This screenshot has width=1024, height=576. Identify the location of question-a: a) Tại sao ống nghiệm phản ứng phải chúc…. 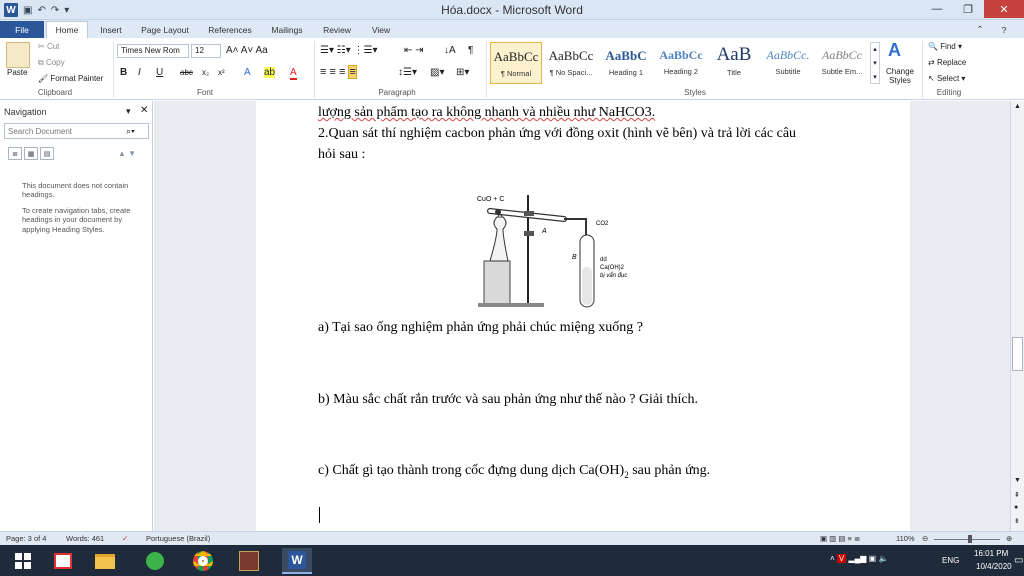
(480, 328).